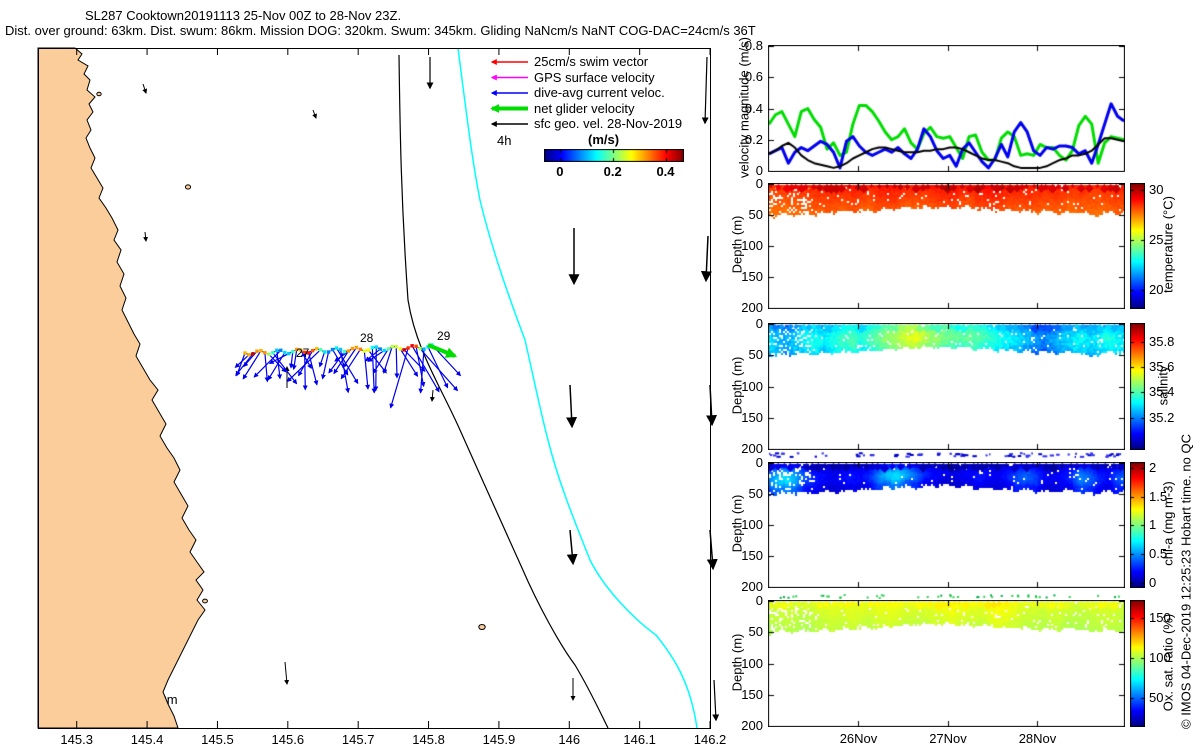 The height and width of the screenshot is (750, 1200). Describe the element at coordinates (1168, 662) in the screenshot. I see `colorbar-label: Ox. sat. ratio (%)` at that location.